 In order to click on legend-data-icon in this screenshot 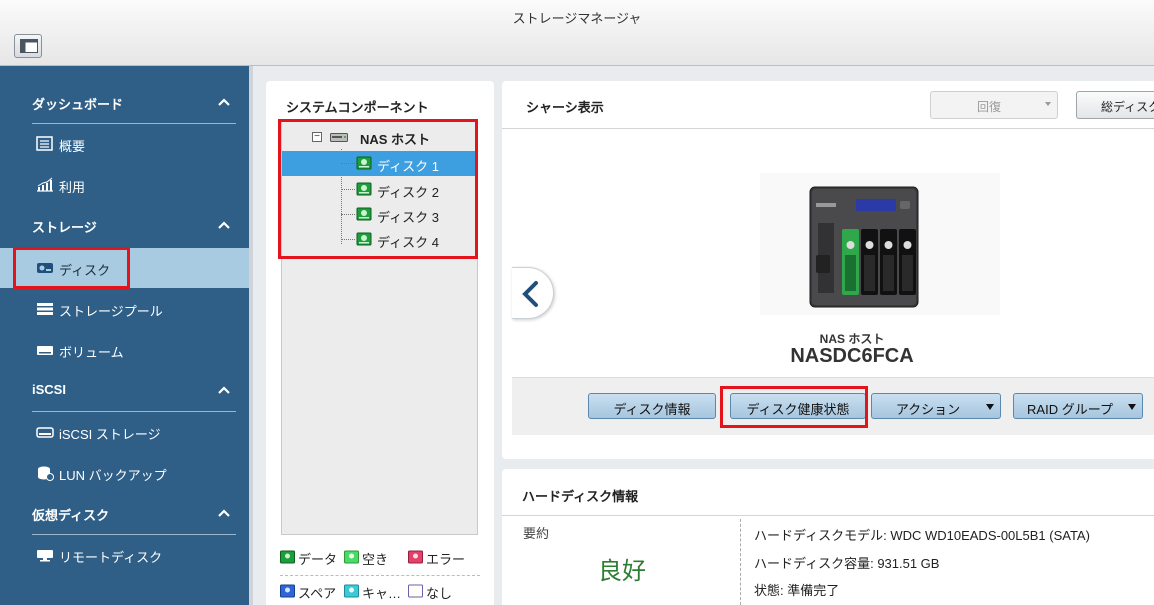, I will do `click(287, 557)`.